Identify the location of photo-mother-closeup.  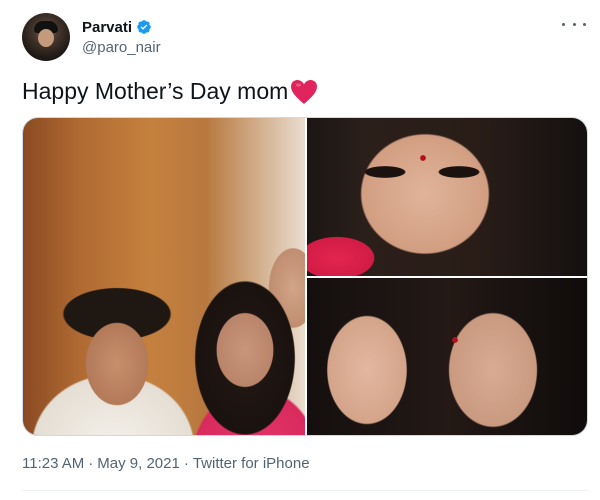
(447, 197).